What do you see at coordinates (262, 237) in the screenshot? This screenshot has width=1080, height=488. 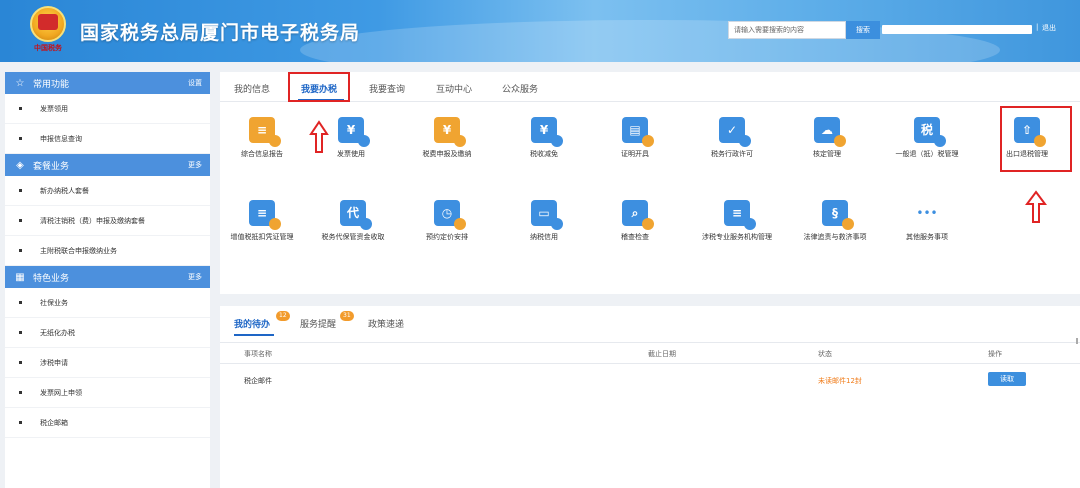 I see `service-label: 增值税抵扣凭证管理` at bounding box center [262, 237].